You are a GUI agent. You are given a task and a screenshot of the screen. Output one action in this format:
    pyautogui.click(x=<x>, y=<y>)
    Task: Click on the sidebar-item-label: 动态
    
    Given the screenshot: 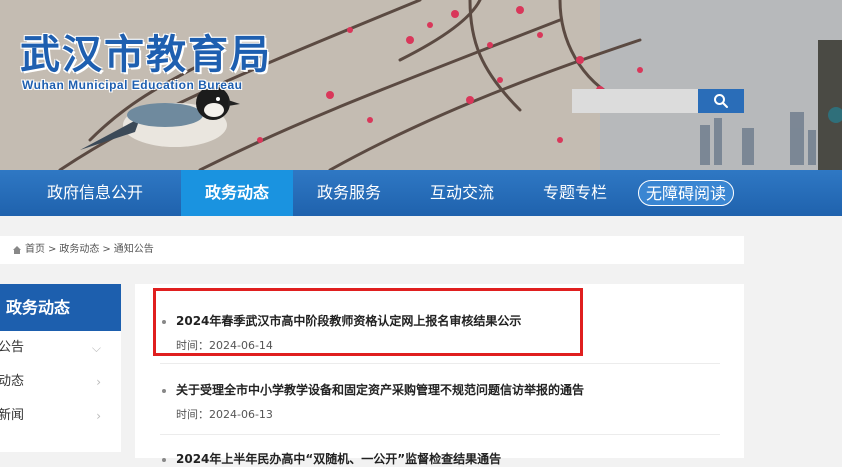 What is the action you would take?
    pyautogui.click(x=12, y=381)
    